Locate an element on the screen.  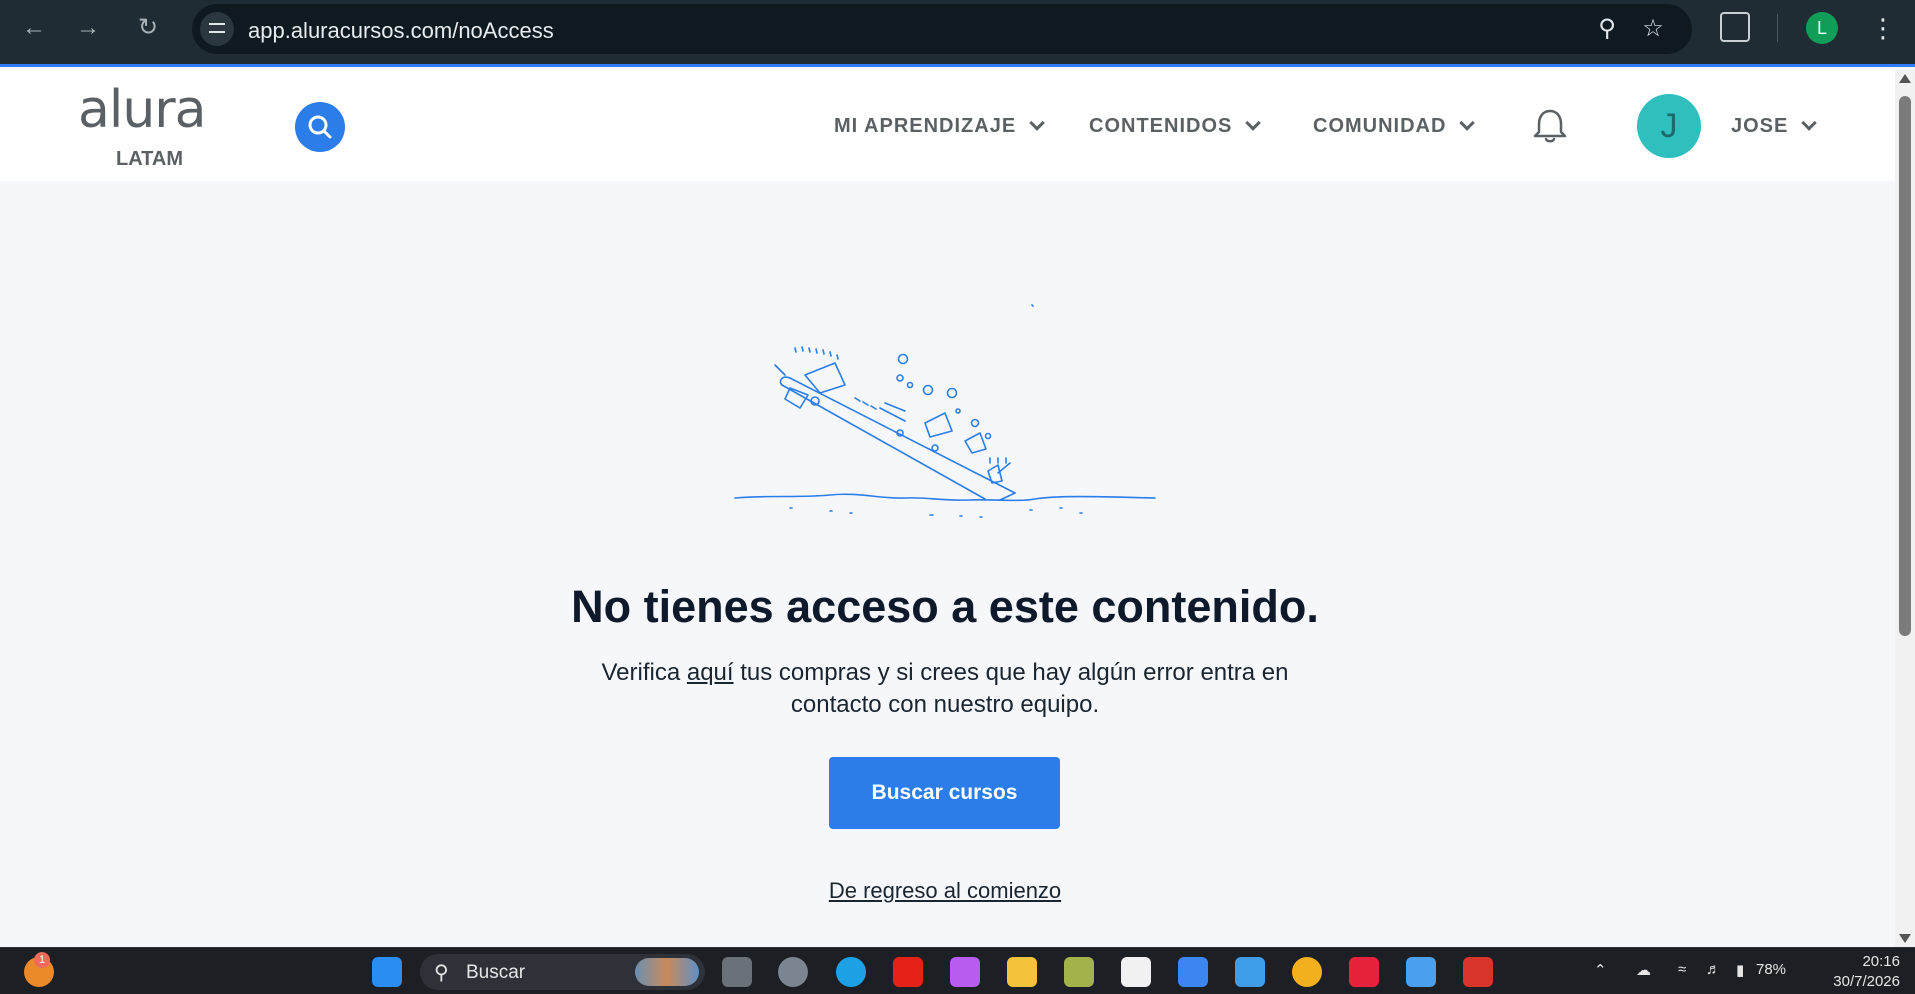
search-icon is located at coordinates (320, 127).